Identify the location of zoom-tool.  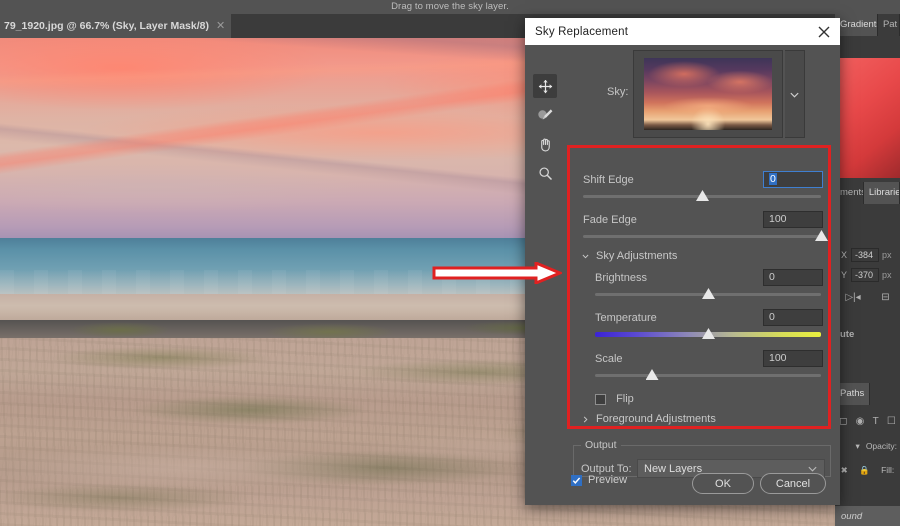
(545, 173).